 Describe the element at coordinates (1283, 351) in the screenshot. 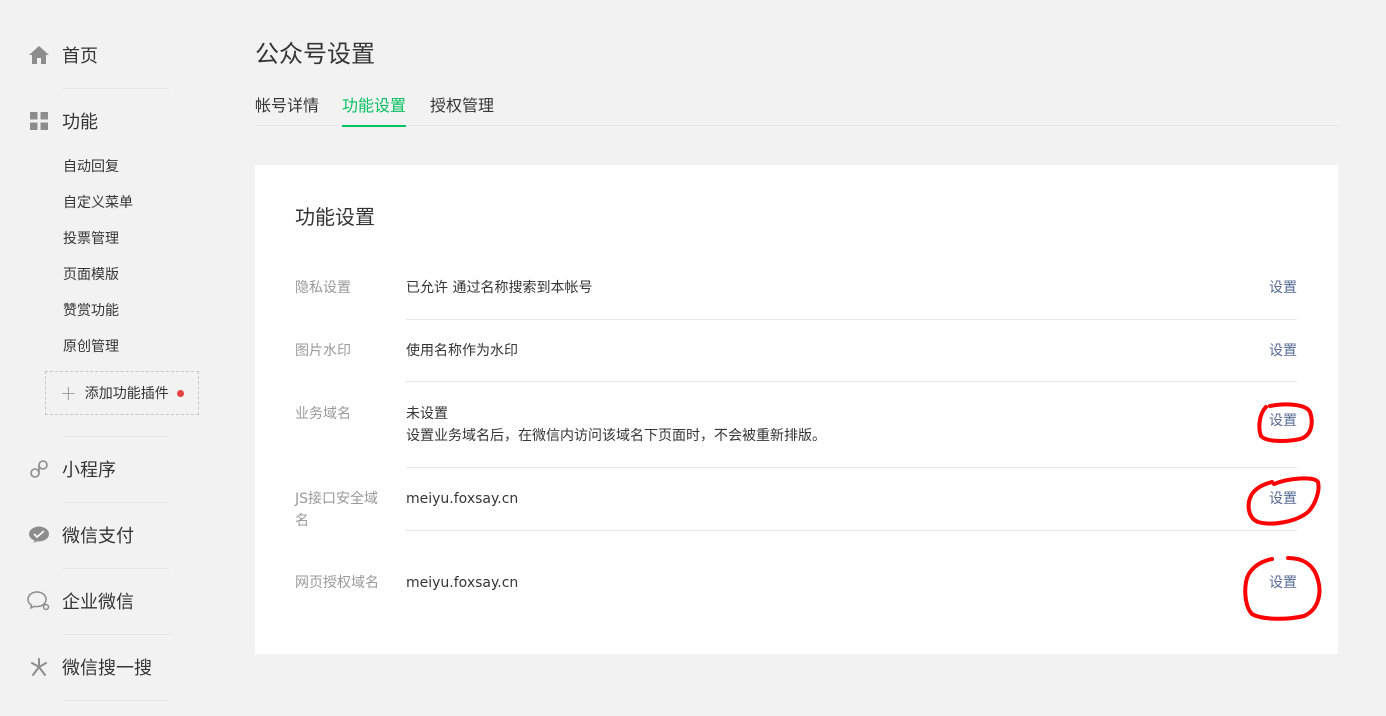

I see `watermark-set-link: 设置` at that location.